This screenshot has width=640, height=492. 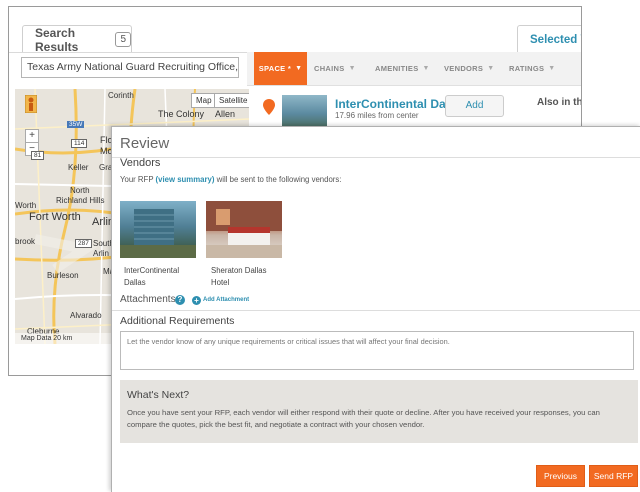 I want to click on modal-title: Review, so click(x=145, y=143).